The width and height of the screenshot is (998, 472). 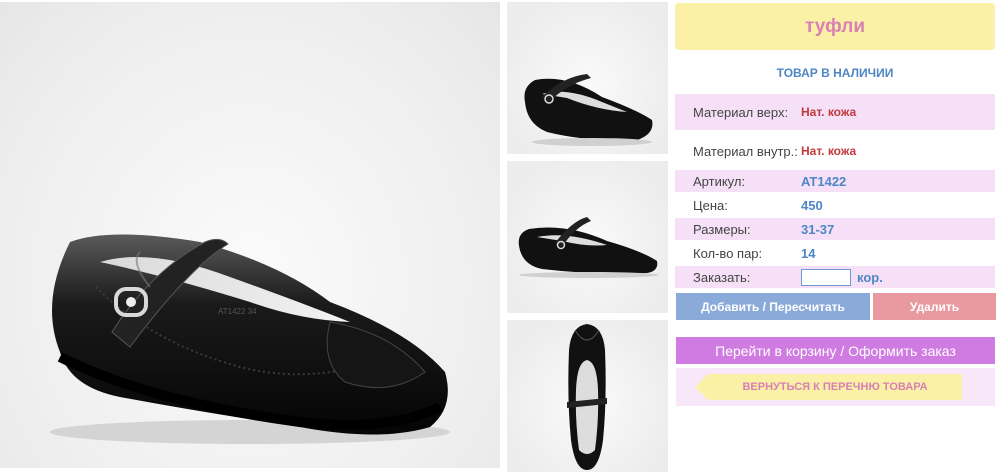 I want to click on go-to-cart-button: Перейти в корзину / Оформить заказ, so click(x=835, y=350).